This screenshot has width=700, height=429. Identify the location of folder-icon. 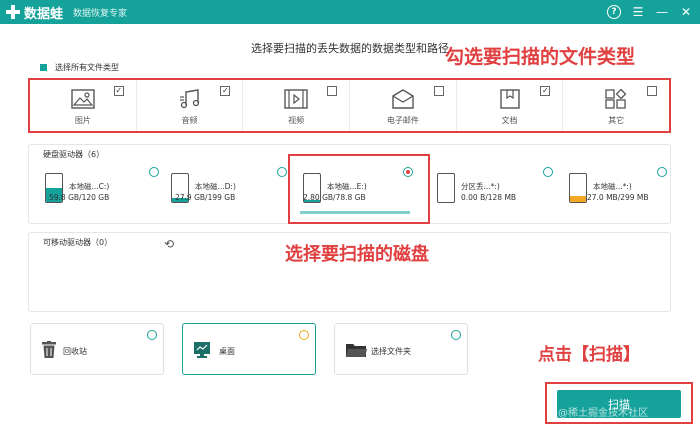
(356, 350).